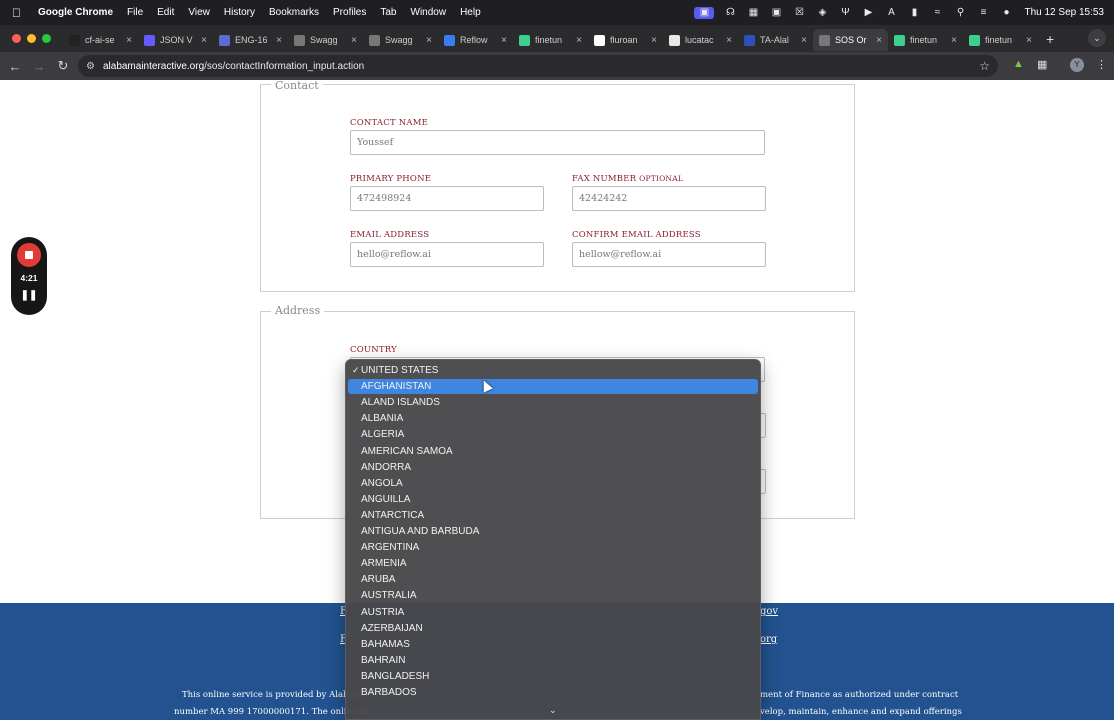 This screenshot has width=1114, height=720. I want to click on country-option: ANGOLA, so click(553, 483).